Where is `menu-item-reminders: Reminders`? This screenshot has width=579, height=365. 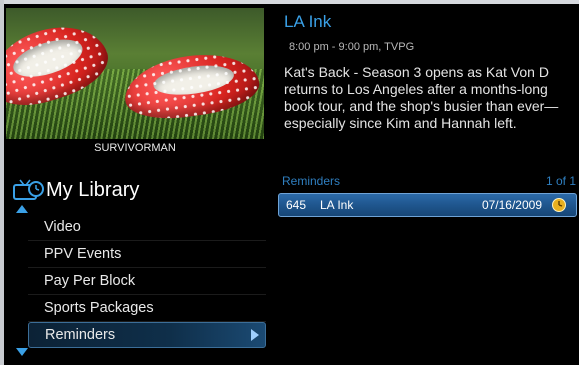 menu-item-reminders: Reminders is located at coordinates (147, 335).